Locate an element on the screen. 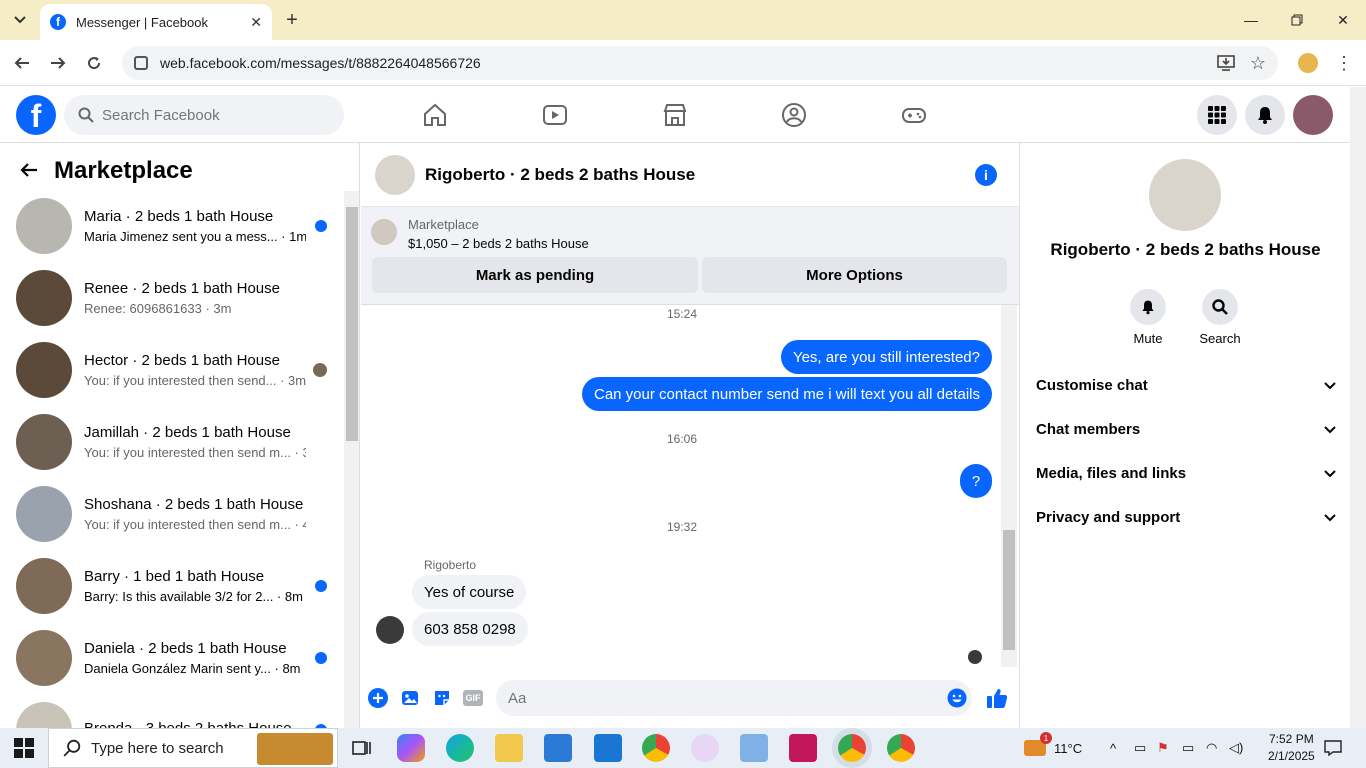 The width and height of the screenshot is (1366, 768). notifications-bell-icon is located at coordinates (1265, 115).